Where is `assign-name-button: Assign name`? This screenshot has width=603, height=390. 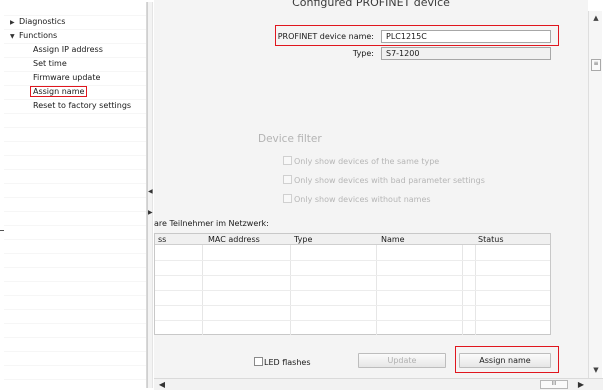
assign-name-button: Assign name is located at coordinates (505, 360).